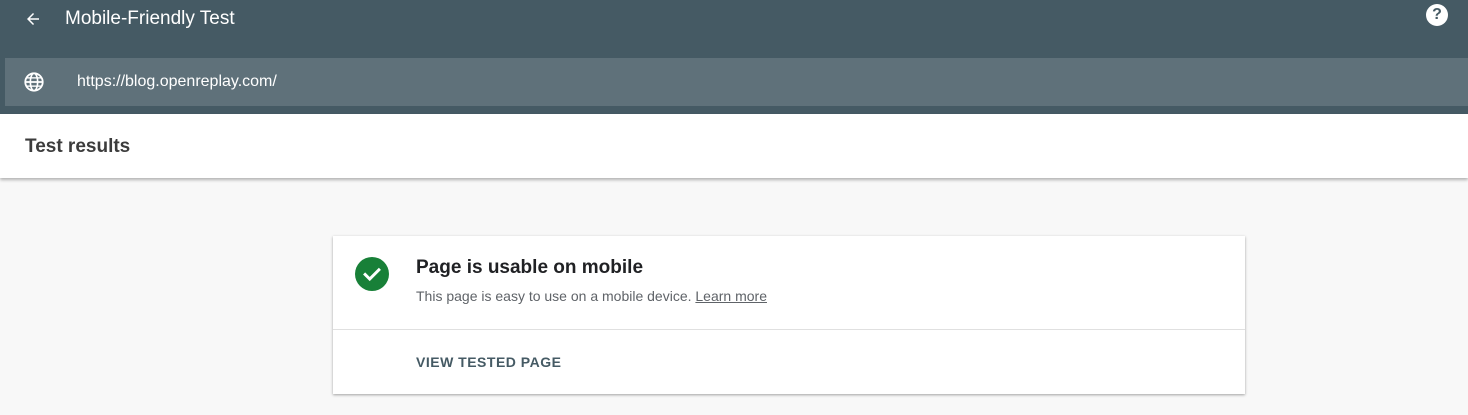 Image resolution: width=1468 pixels, height=415 pixels. What do you see at coordinates (150, 18) in the screenshot?
I see `page-title: Mobile-Friendly Test` at bounding box center [150, 18].